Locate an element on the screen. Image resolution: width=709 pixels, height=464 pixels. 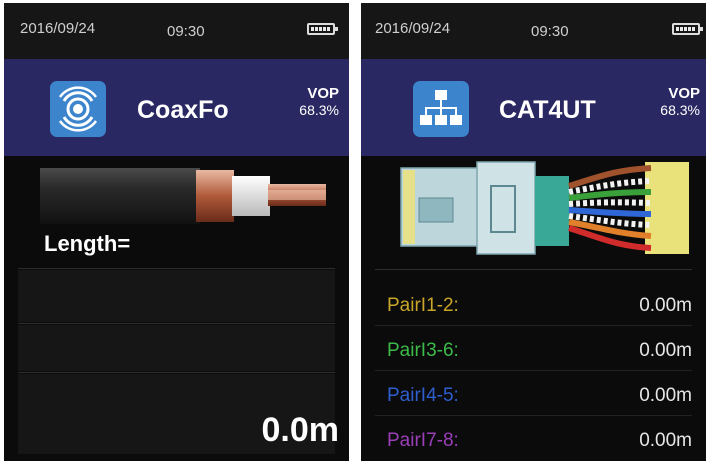
coax-cable-illustration is located at coordinates (183, 196).